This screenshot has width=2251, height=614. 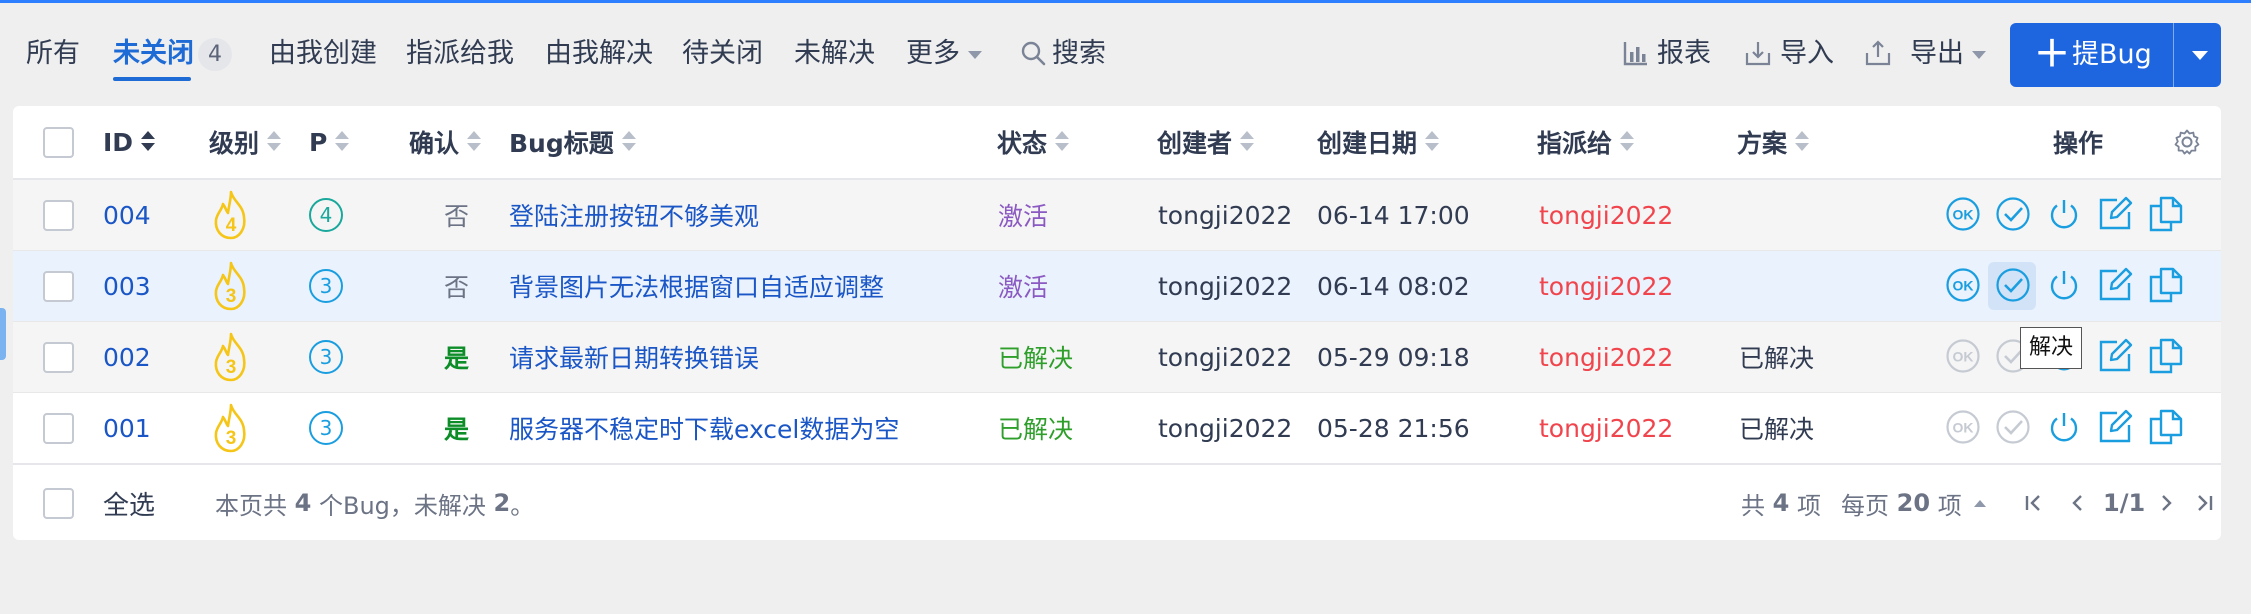 What do you see at coordinates (374, 503) in the screenshot?
I see `page-summary: 本页共 4 个Bug，未解决 2。` at bounding box center [374, 503].